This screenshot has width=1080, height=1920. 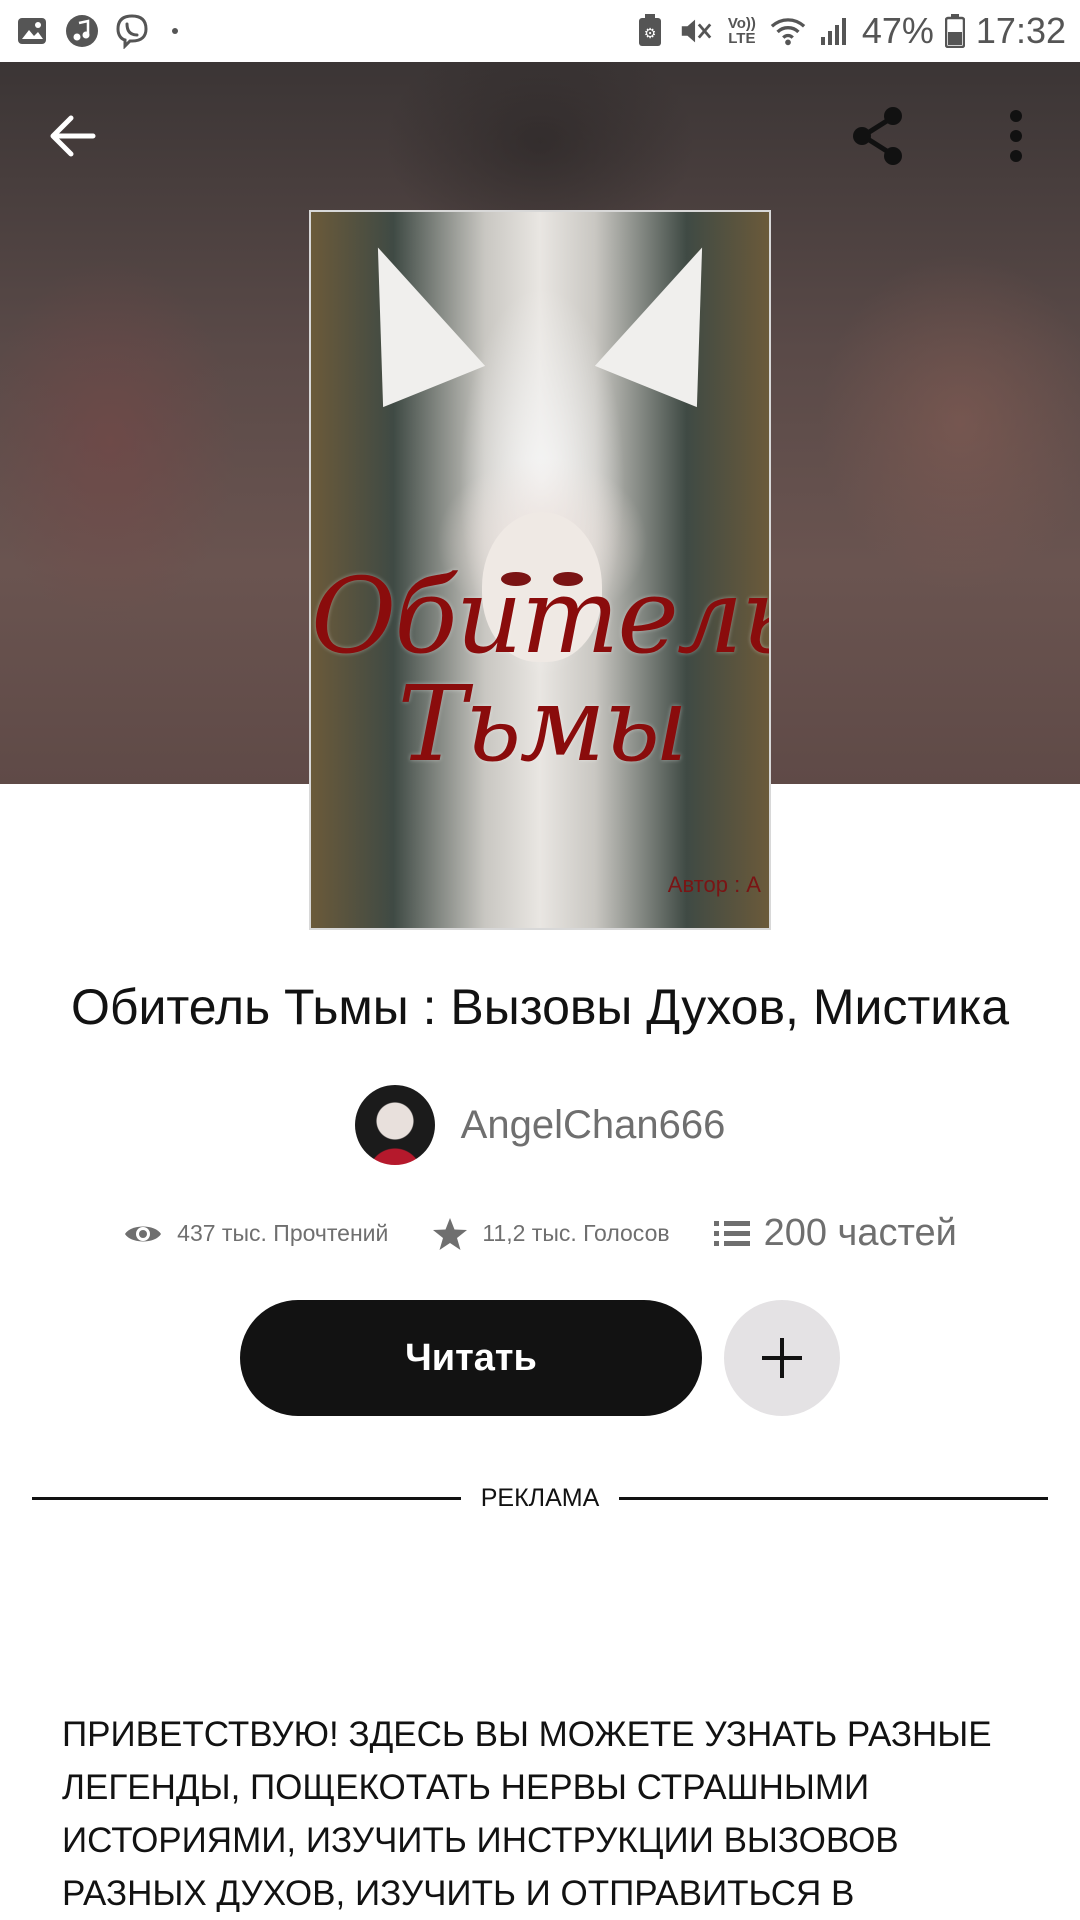 I want to click on share-button, so click(x=878, y=136).